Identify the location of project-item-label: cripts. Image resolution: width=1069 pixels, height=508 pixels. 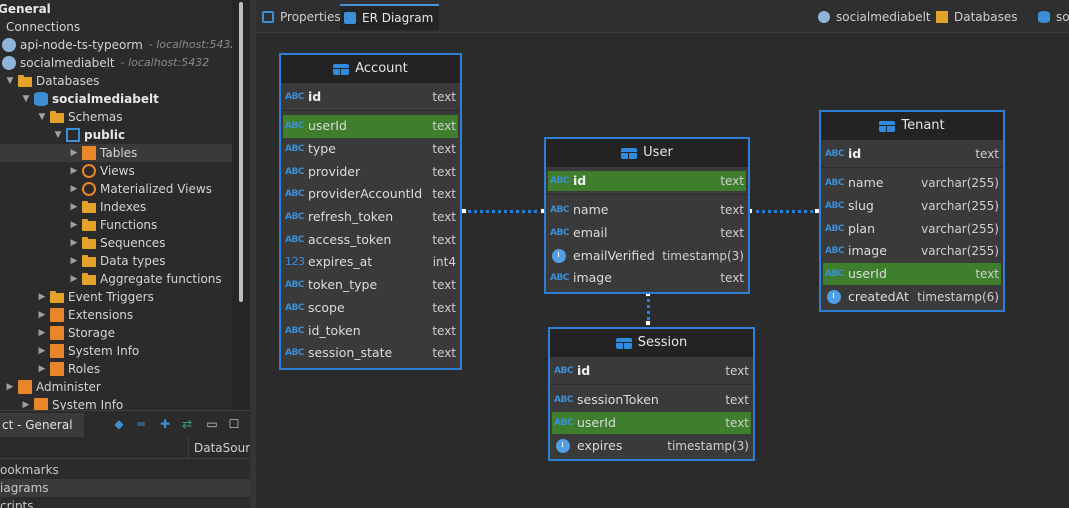
(17, 503).